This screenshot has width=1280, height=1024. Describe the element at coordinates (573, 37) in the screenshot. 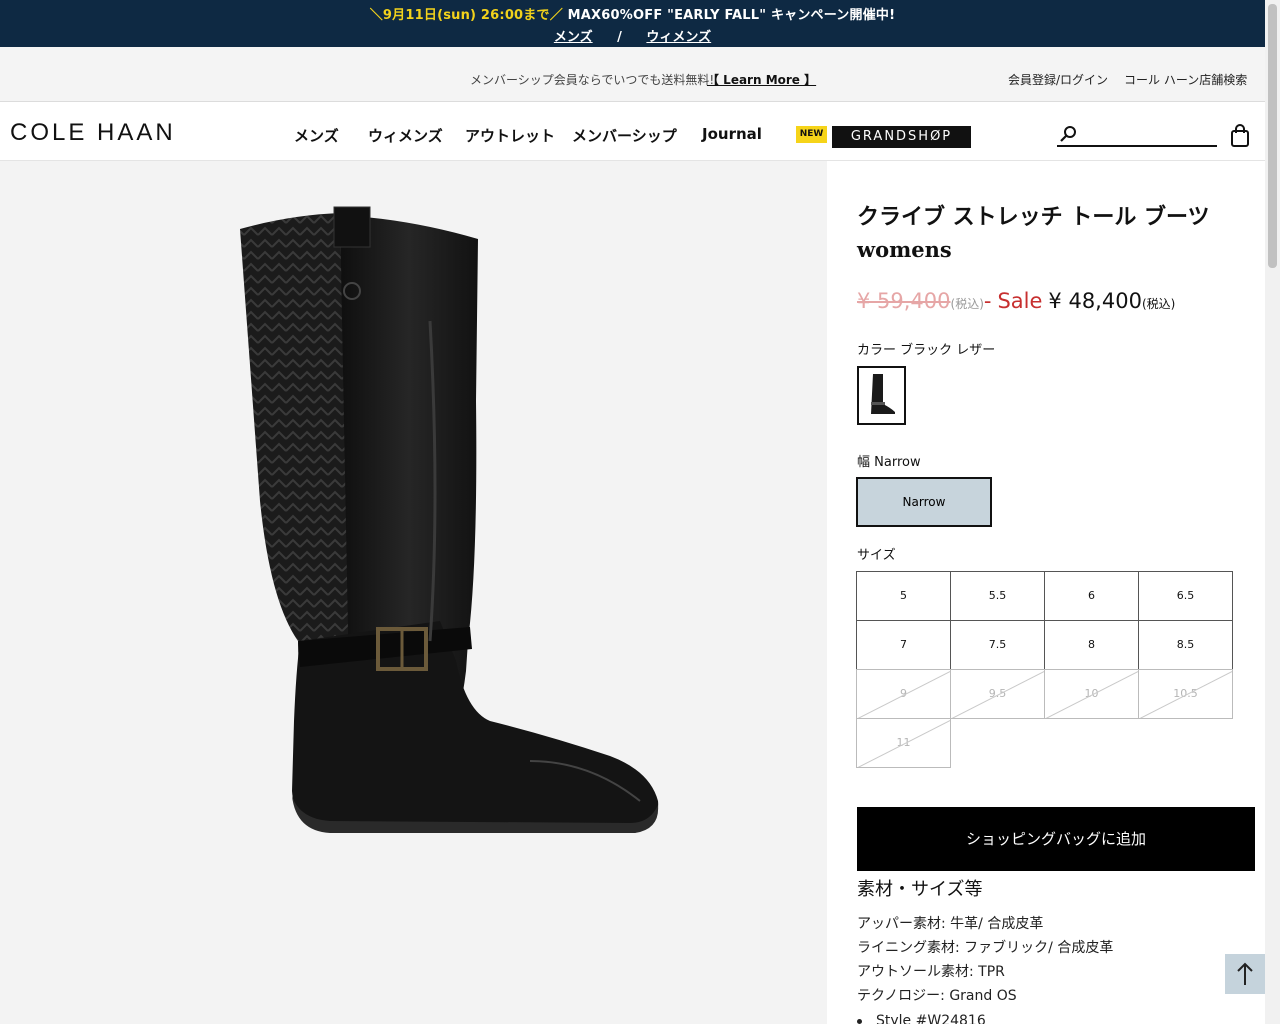

I see `promo-link-mens: メンズ` at that location.